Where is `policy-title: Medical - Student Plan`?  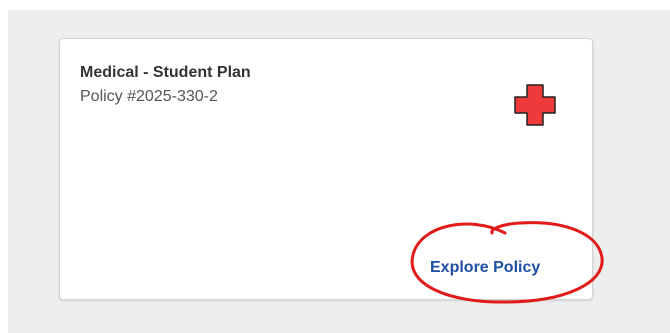 policy-title: Medical - Student Plan is located at coordinates (165, 72).